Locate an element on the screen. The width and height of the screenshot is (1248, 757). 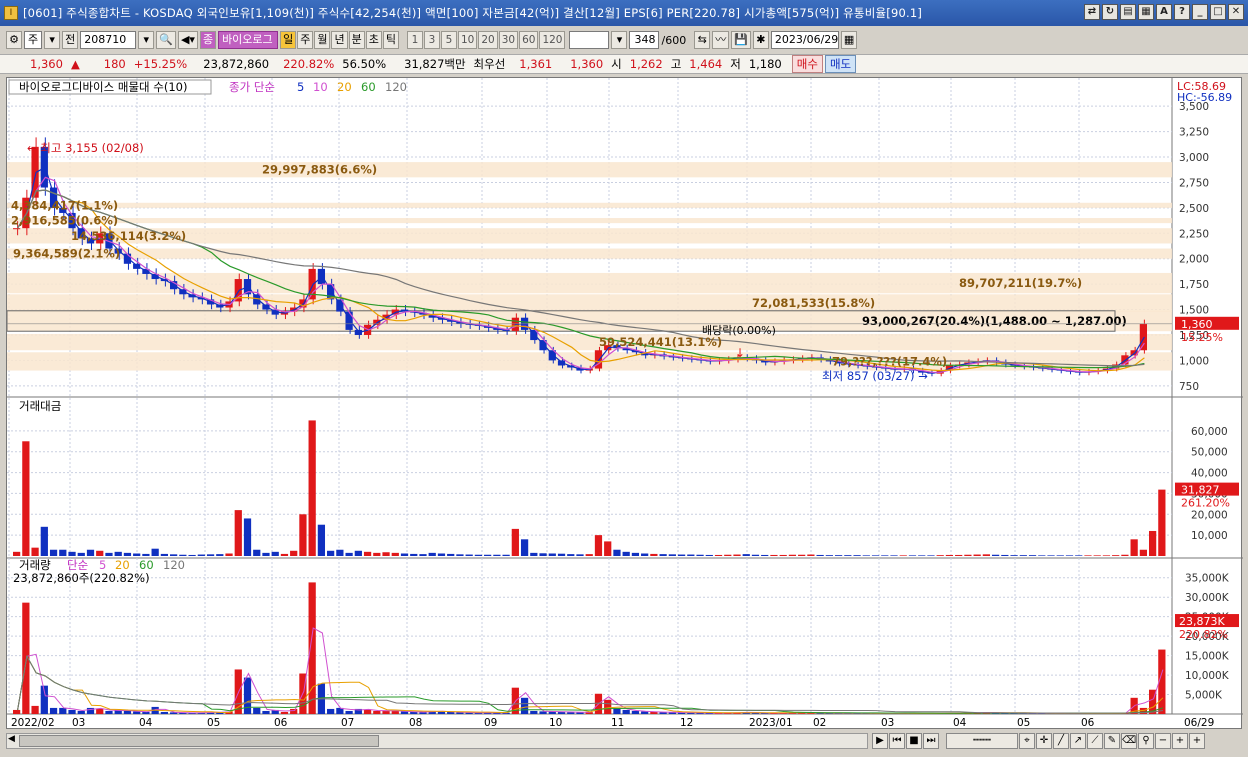
volume-last-value: 23,873K is located at coordinates (1202, 621).